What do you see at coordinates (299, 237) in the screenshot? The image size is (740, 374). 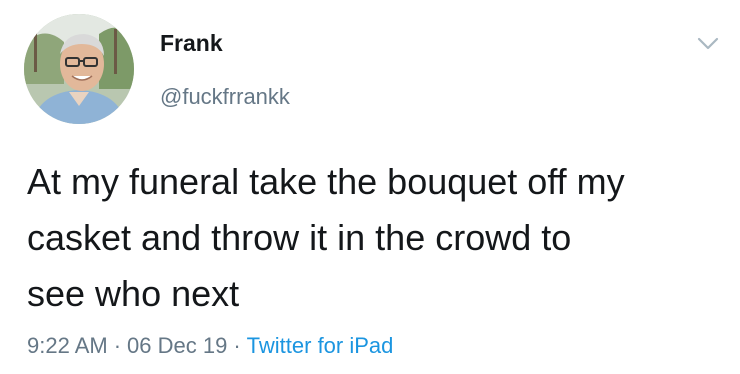 I see `tweet-text-line: casket and throw it in the crowd to` at bounding box center [299, 237].